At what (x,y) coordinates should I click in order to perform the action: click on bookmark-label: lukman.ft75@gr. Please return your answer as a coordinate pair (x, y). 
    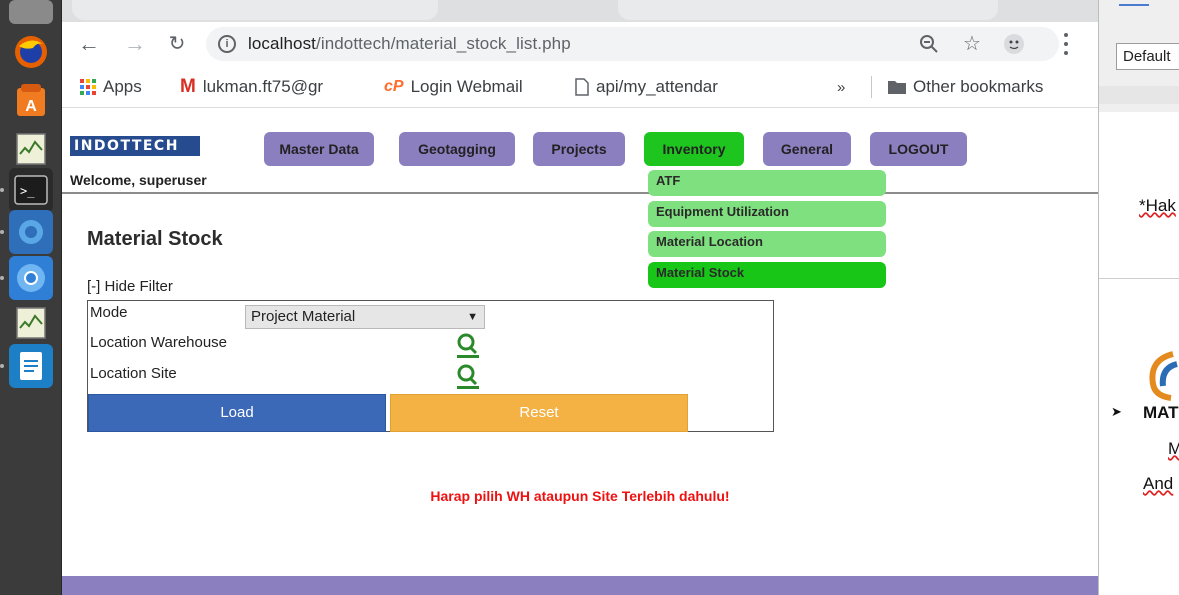
    Looking at the image, I should click on (263, 86).